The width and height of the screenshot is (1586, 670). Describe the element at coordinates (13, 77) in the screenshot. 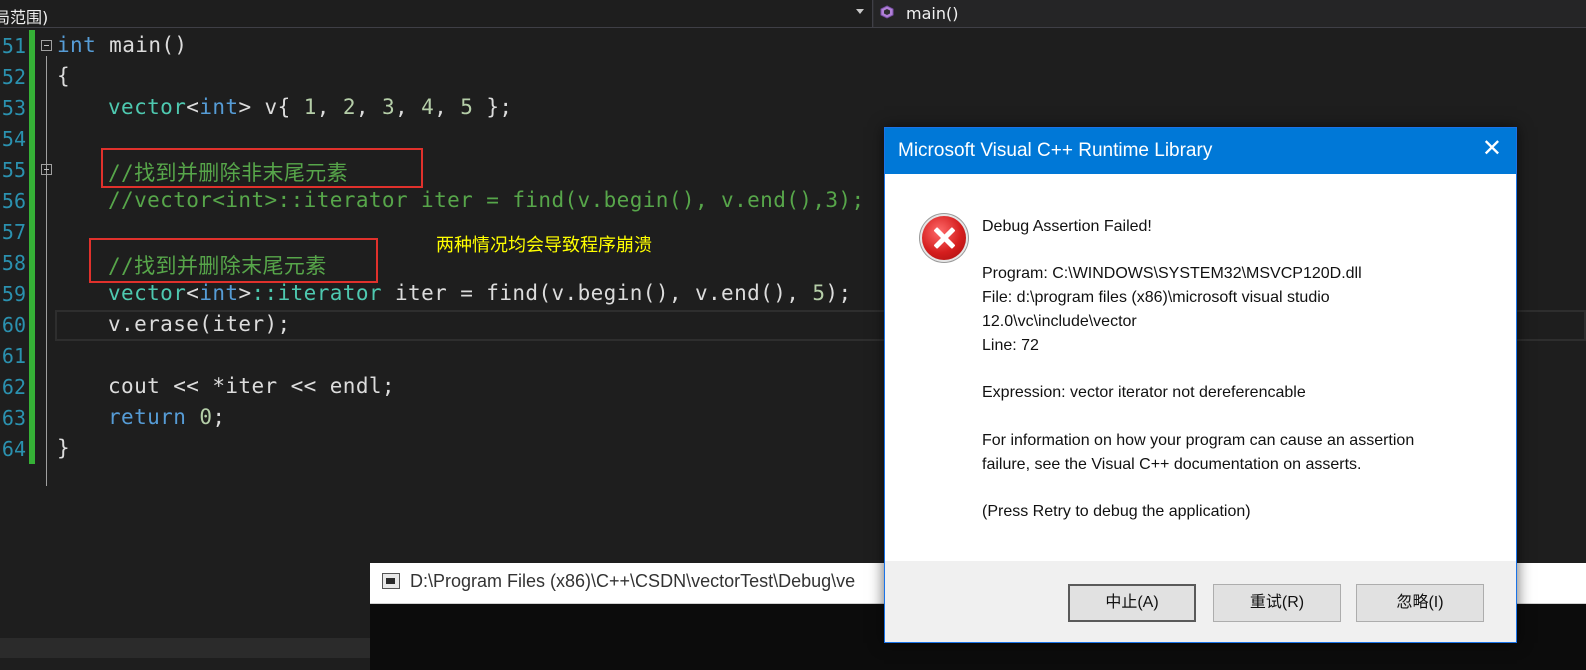

I see `line-number: 52` at that location.